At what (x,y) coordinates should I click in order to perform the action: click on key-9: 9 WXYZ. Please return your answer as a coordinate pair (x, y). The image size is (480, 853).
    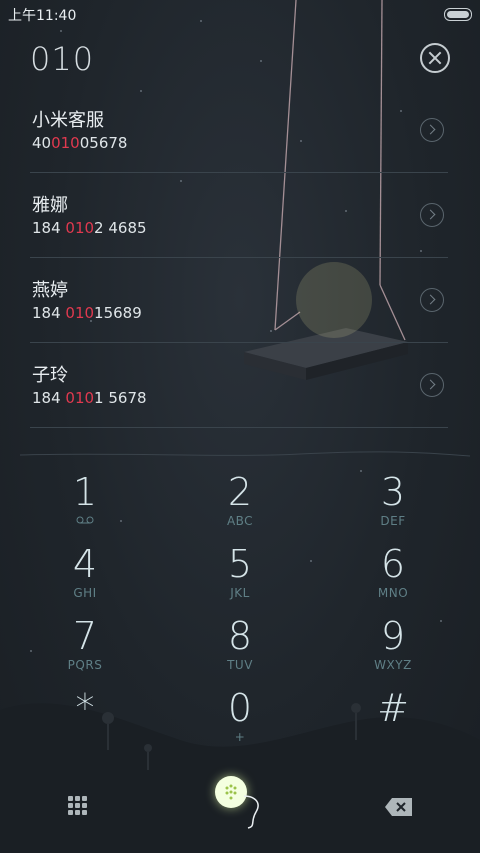
    Looking at the image, I should click on (393, 643).